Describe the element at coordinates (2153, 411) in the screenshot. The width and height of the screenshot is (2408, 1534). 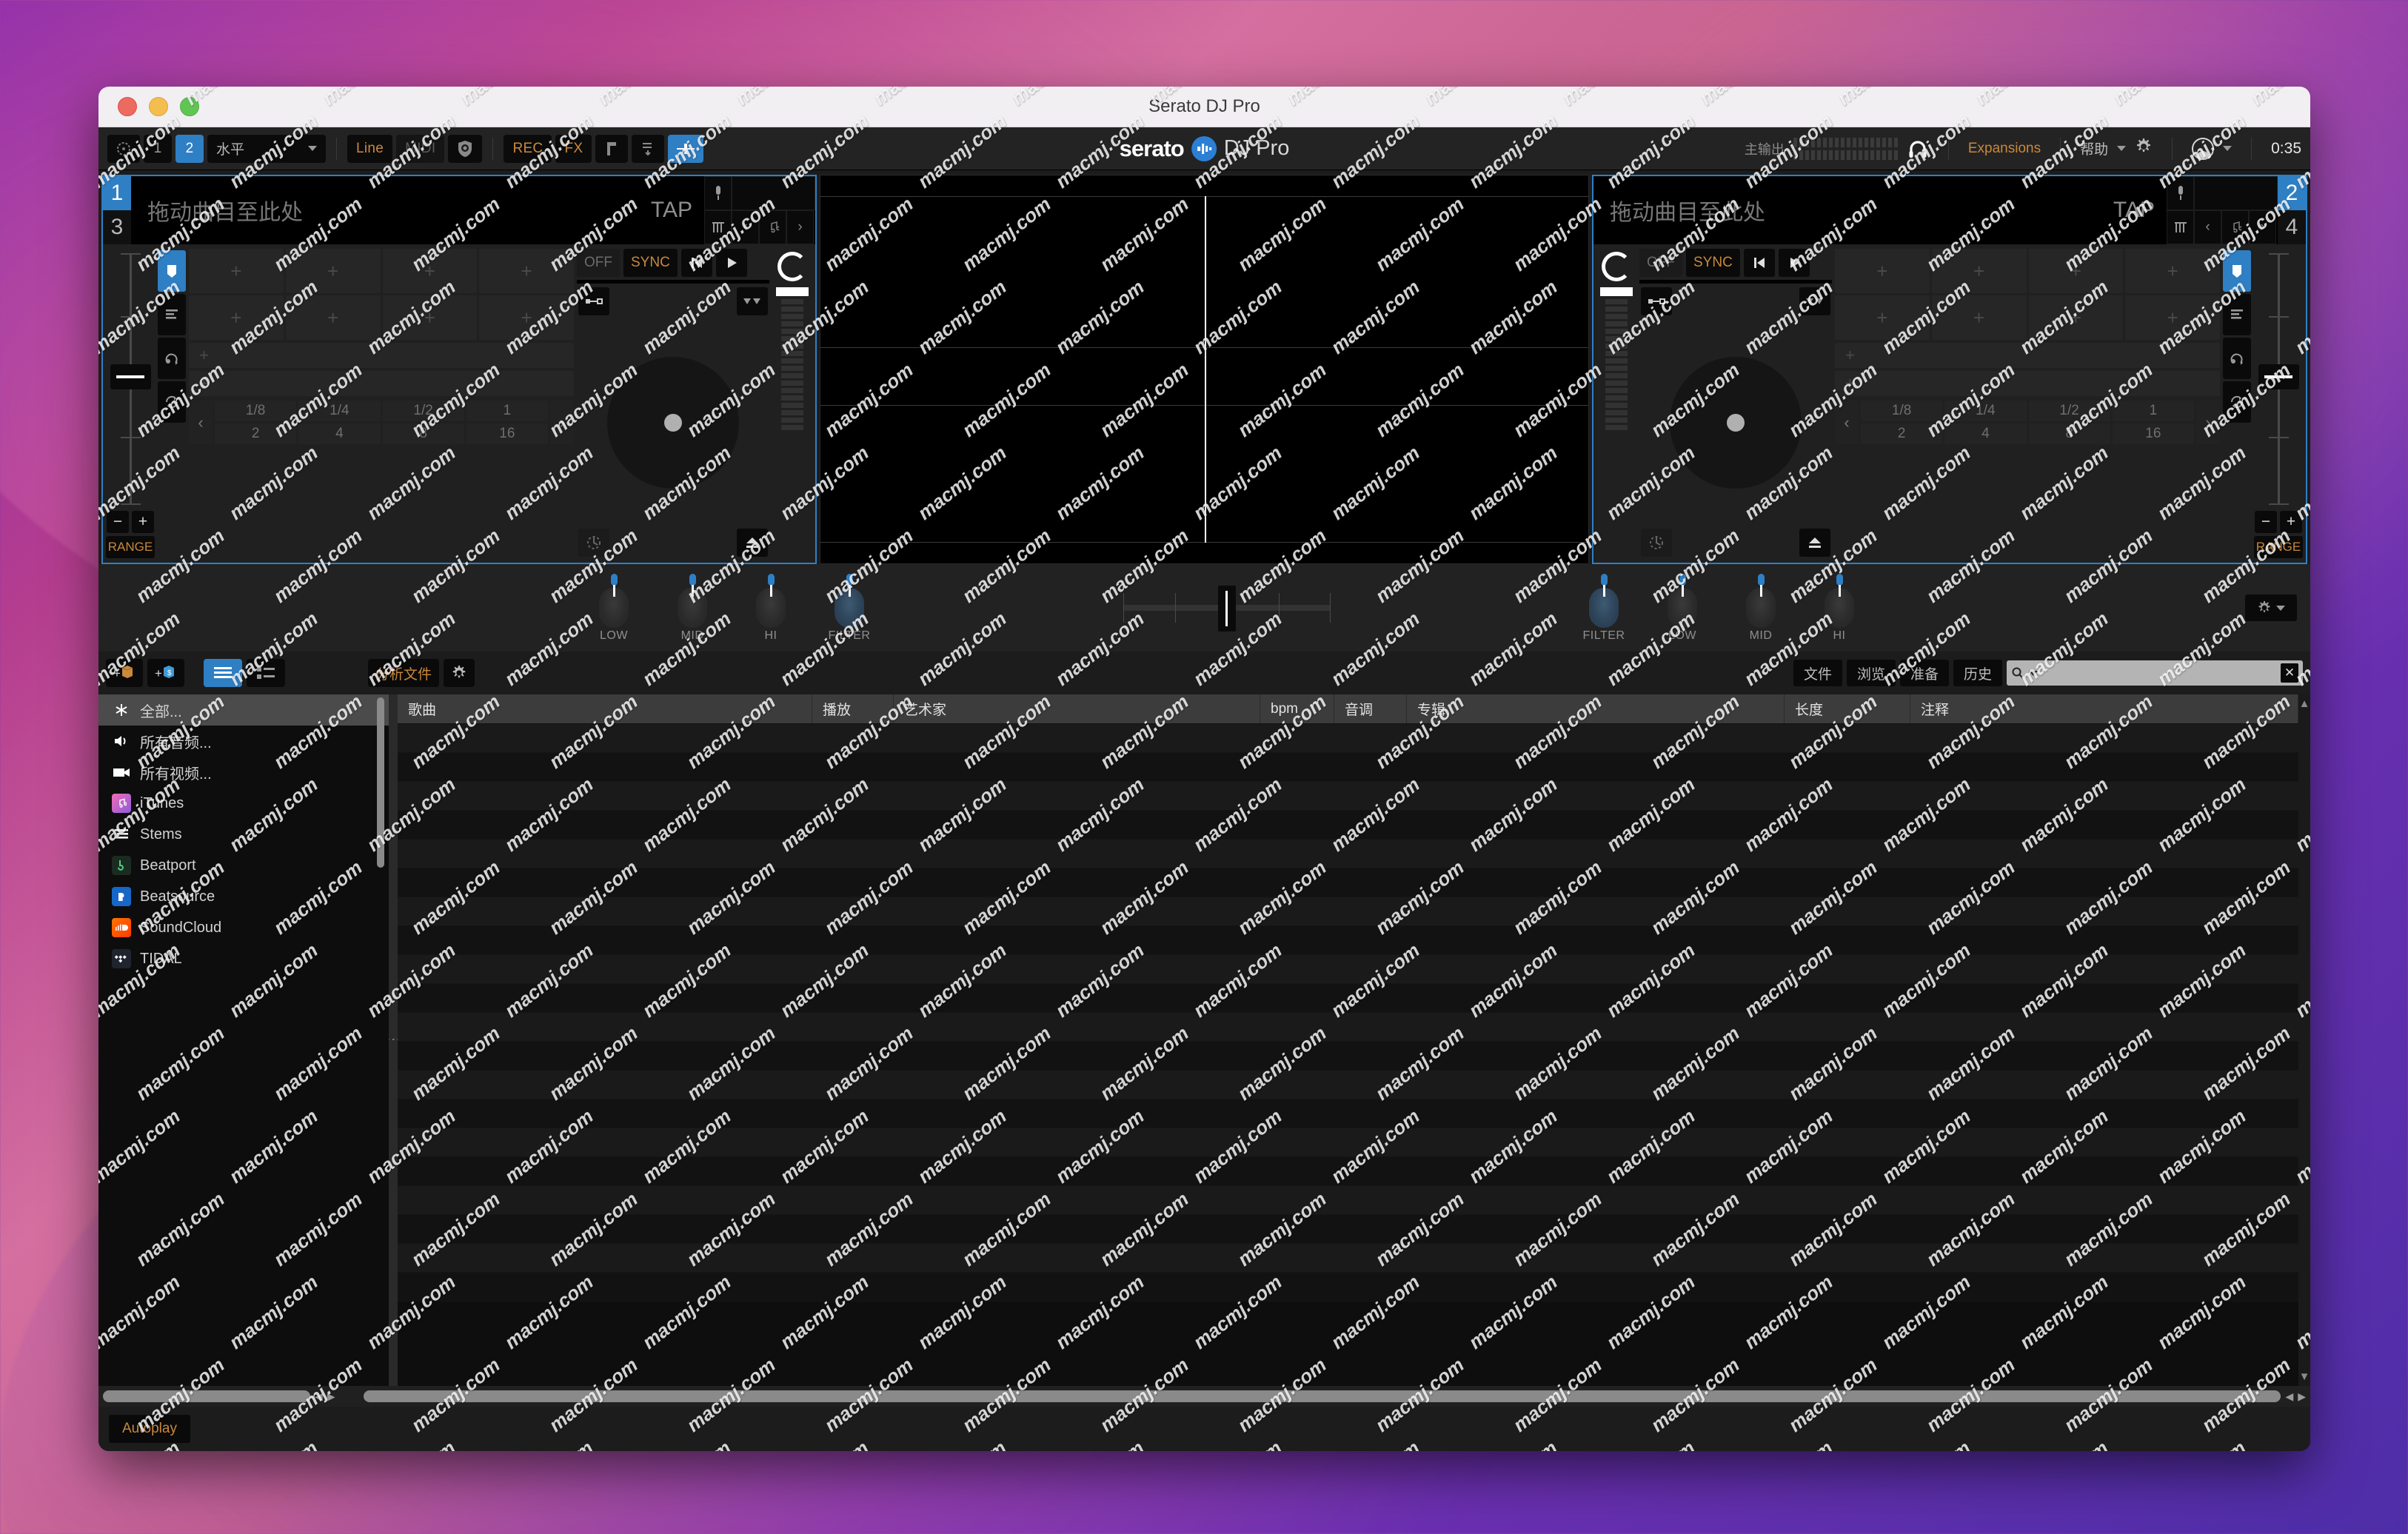
I see `loop-size-cell: 1` at that location.